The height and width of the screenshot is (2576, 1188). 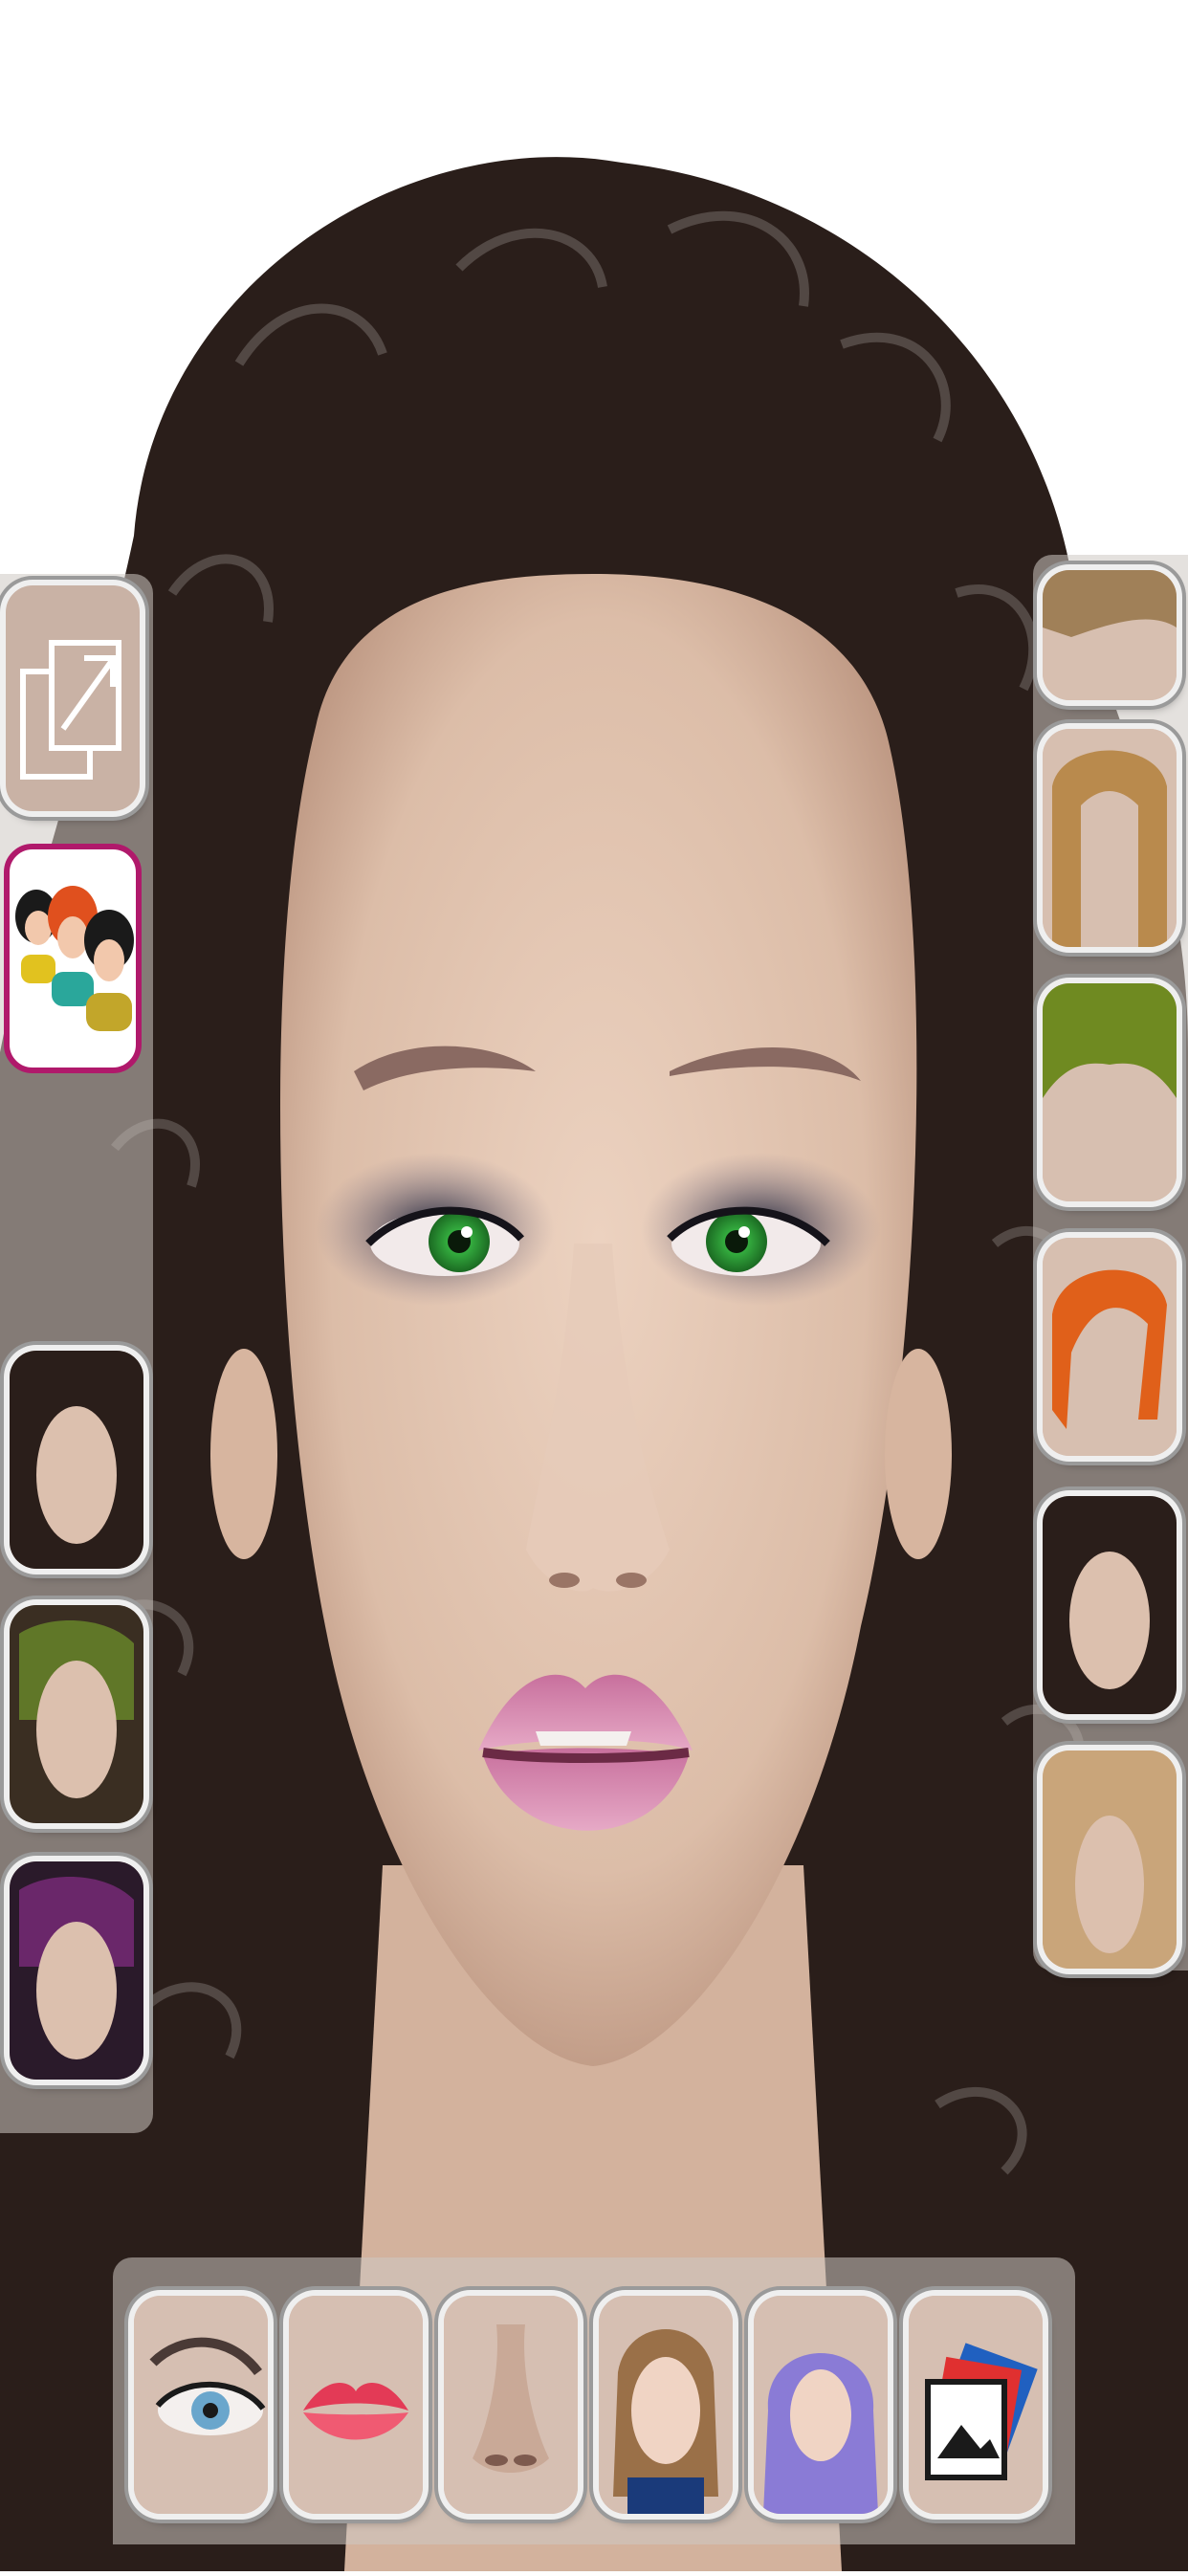 I want to click on dark-curly-hair-icon, so click(x=1110, y=1605).